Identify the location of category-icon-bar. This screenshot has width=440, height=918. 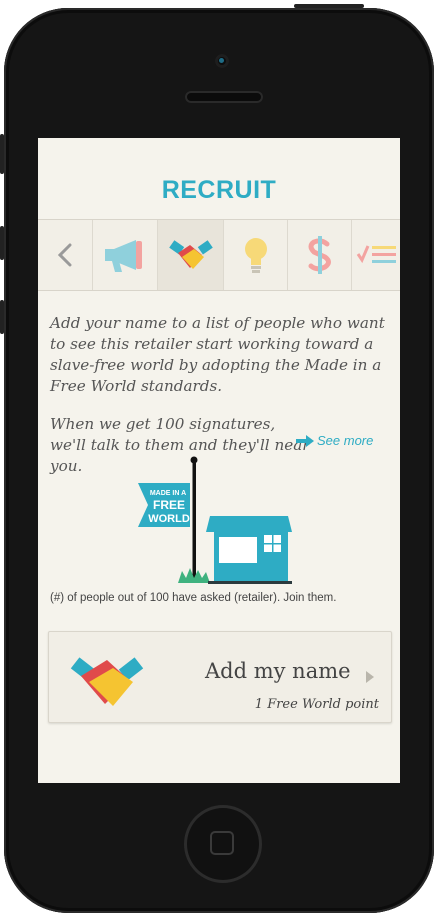
(219, 255).